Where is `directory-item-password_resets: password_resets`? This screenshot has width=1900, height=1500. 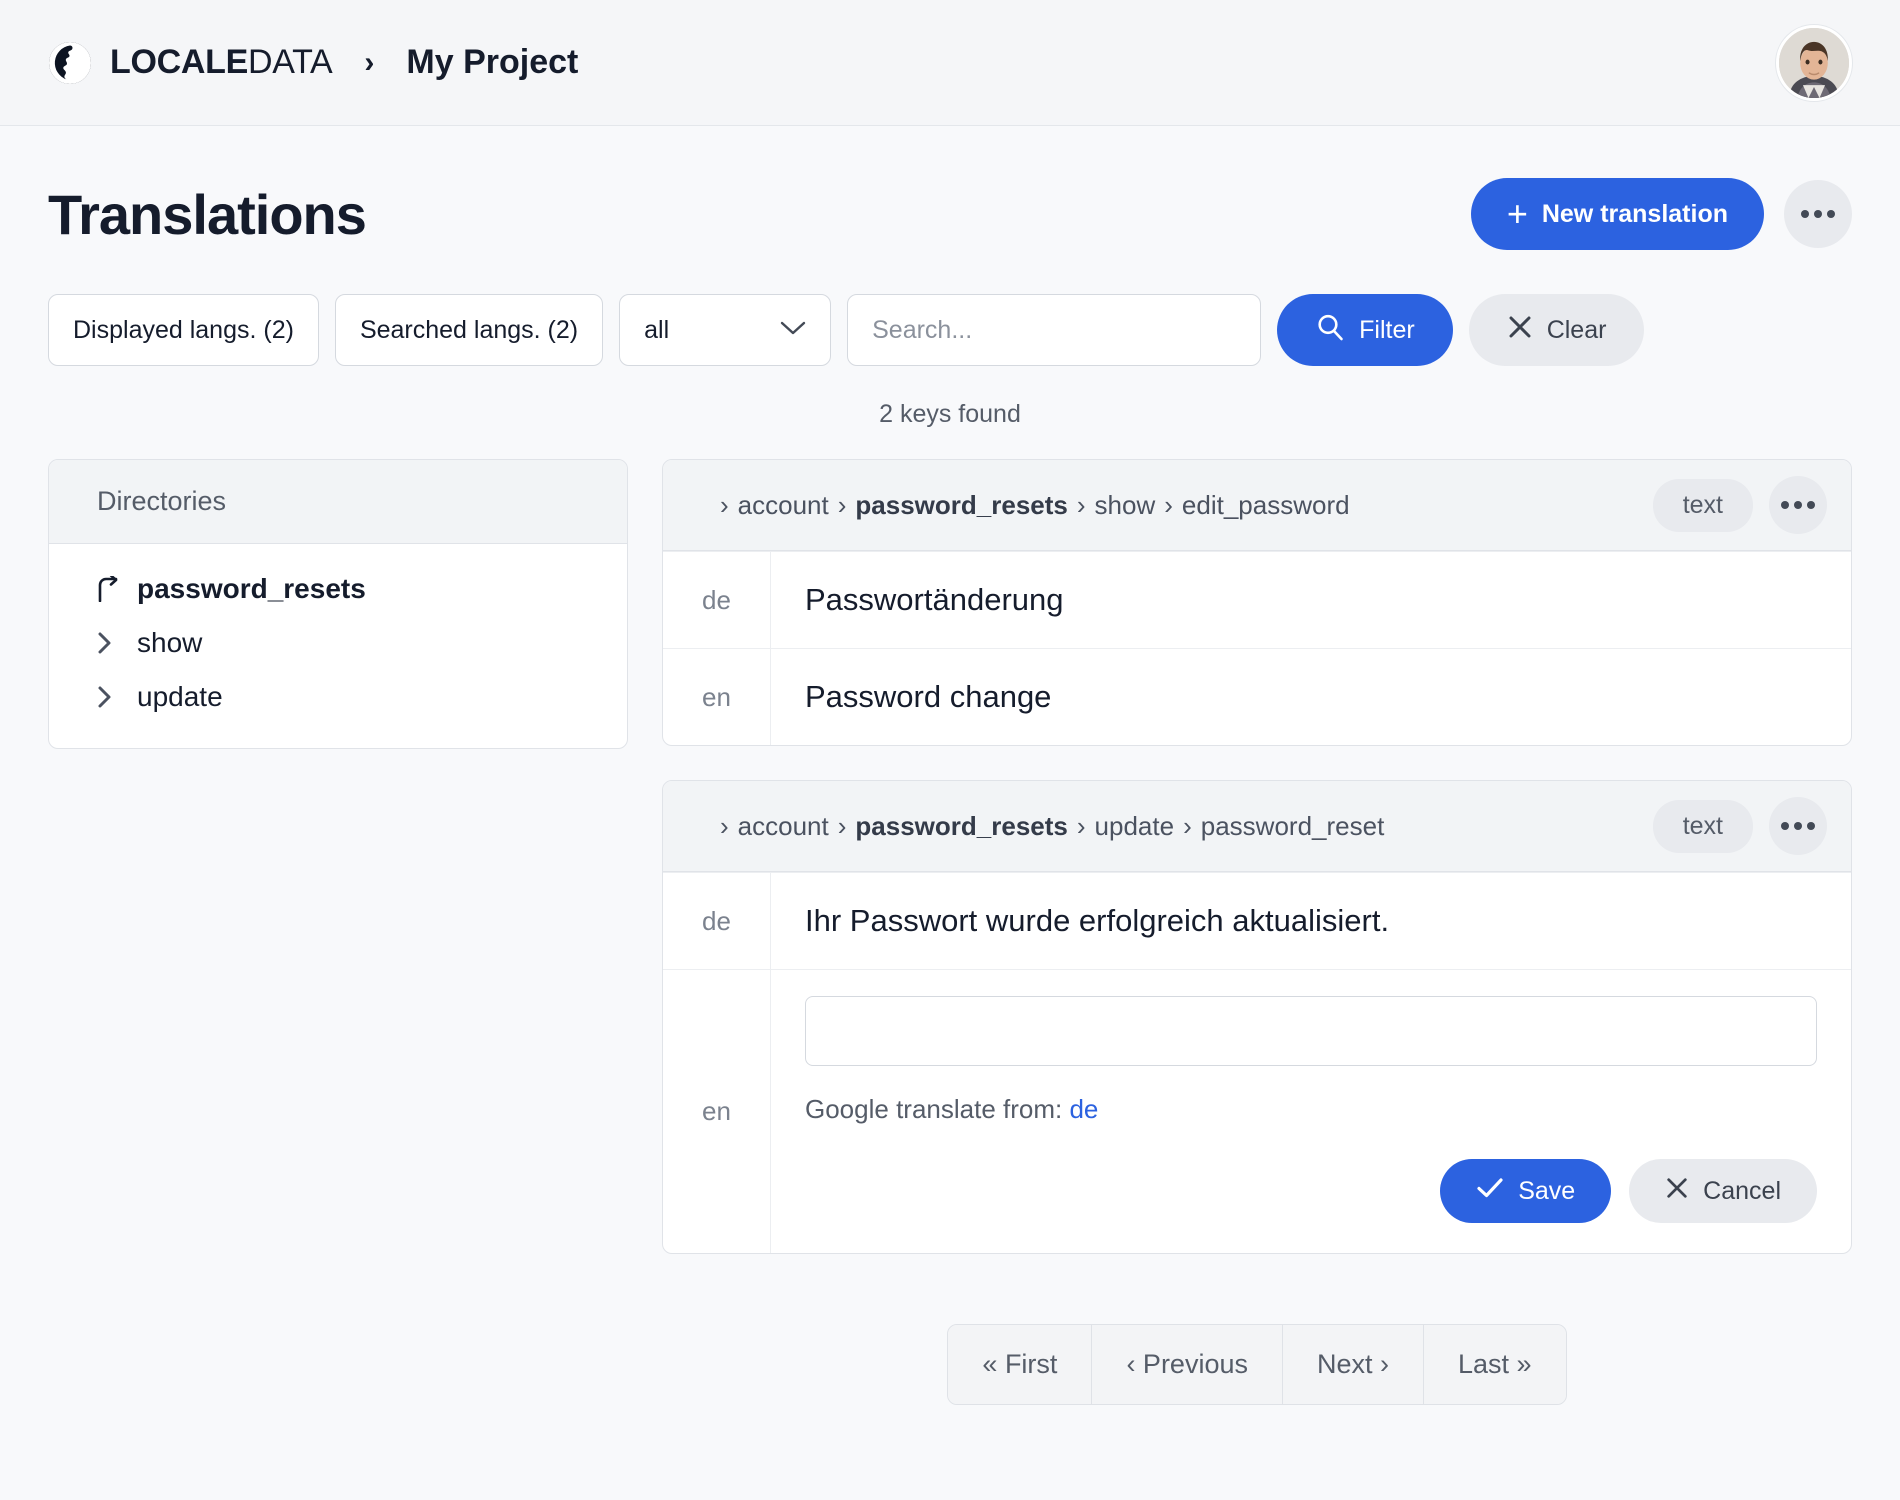
directory-item-password_resets: password_resets is located at coordinates (338, 589).